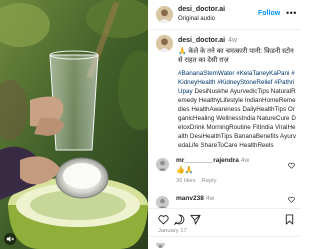  I want to click on hashtag-link: #KidneyStoneRelief, so click(245, 82).